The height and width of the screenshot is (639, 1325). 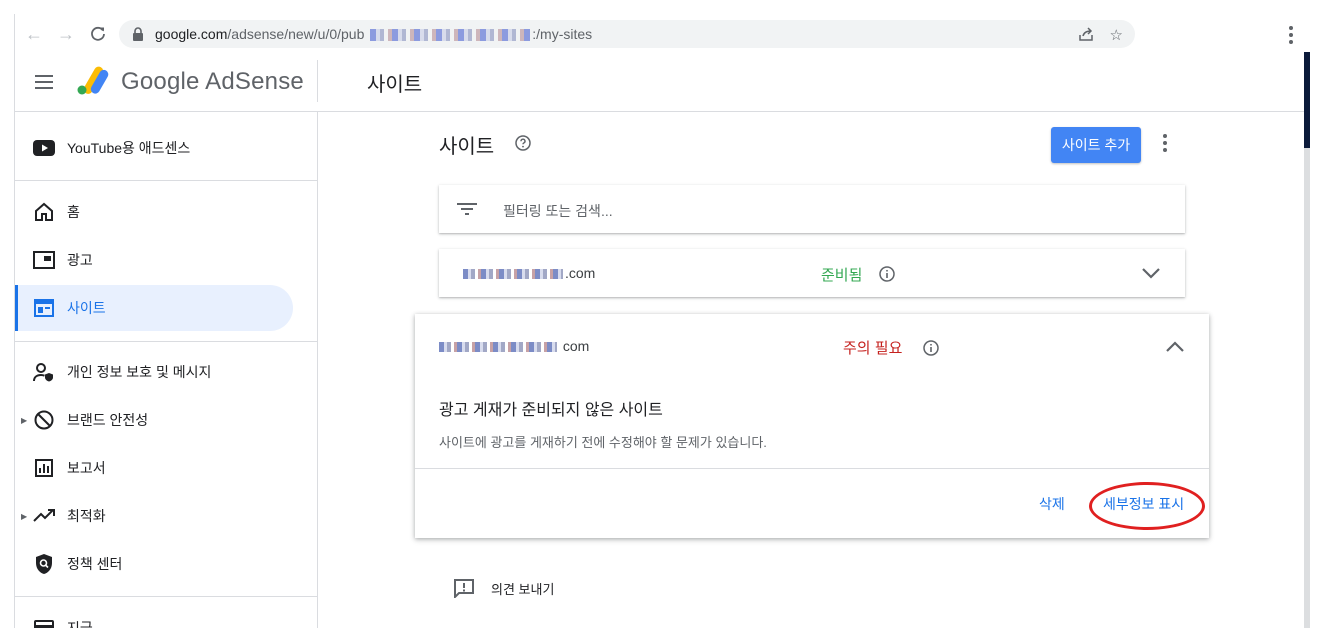 I want to click on ads-icon, so click(x=44, y=260).